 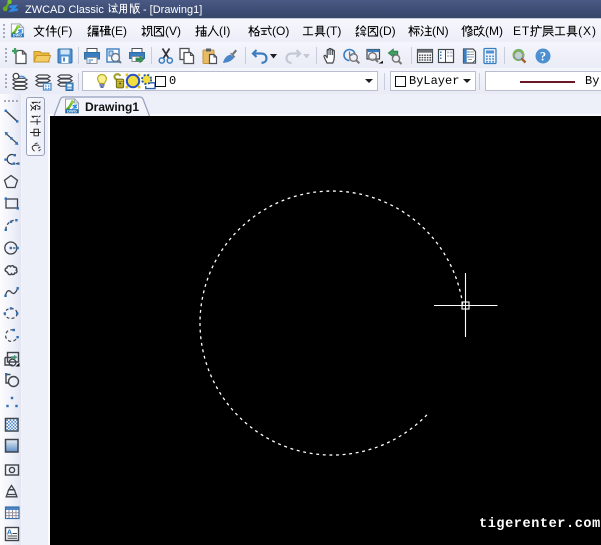 What do you see at coordinates (10, 532) in the screenshot?
I see `svg-text: A` at bounding box center [10, 532].